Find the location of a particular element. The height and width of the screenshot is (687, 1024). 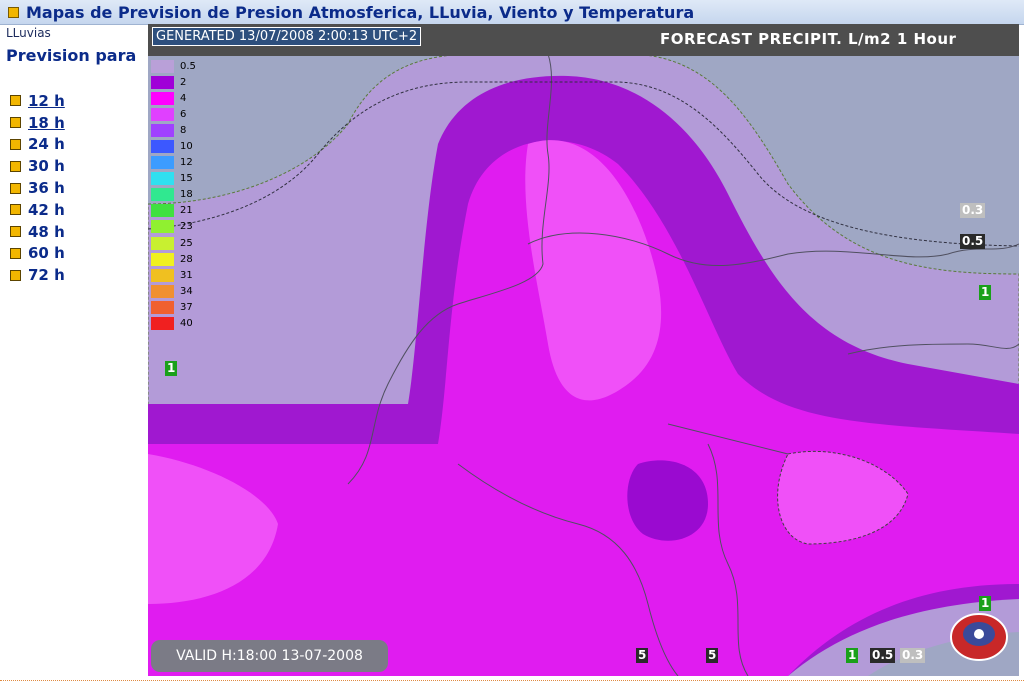

hour-link-24: 24 h is located at coordinates (46, 144).